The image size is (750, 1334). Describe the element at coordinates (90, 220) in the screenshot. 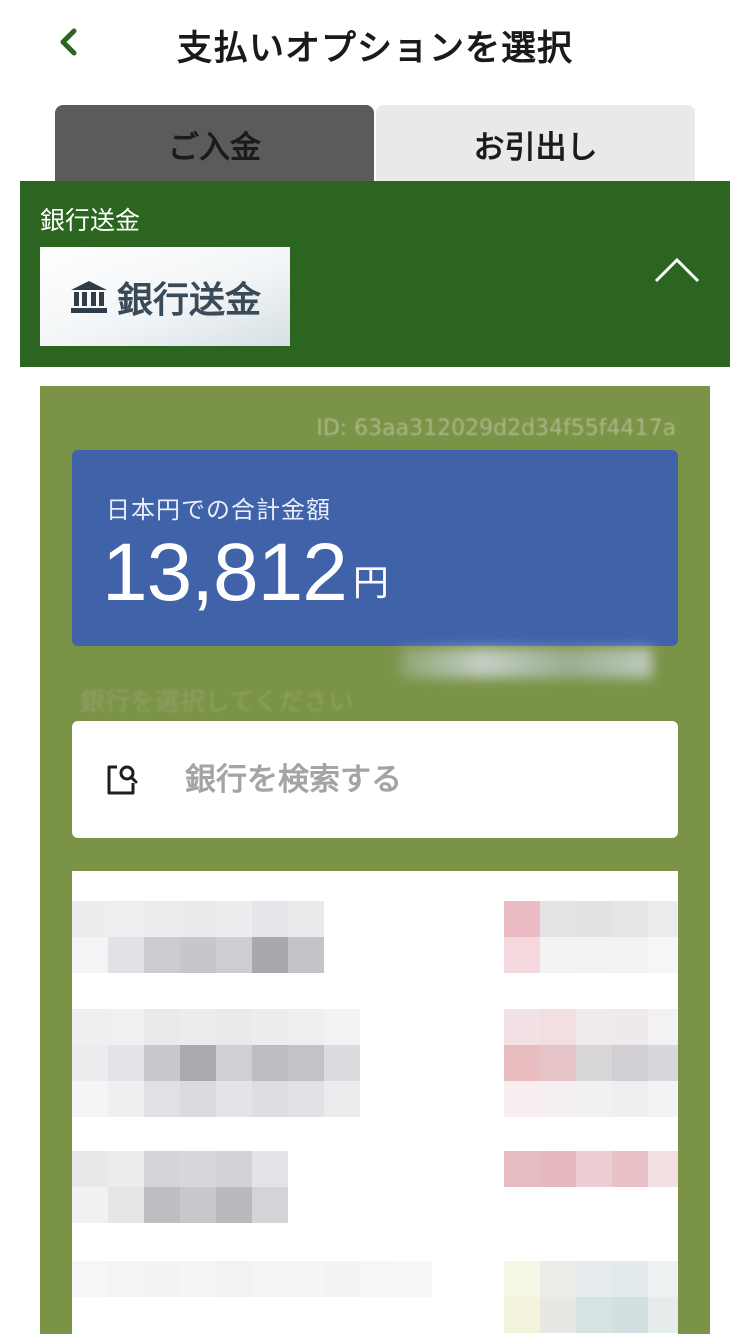

I see `payment-method-label: 銀行送金` at that location.